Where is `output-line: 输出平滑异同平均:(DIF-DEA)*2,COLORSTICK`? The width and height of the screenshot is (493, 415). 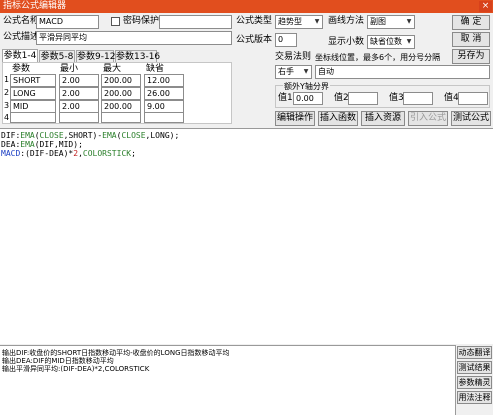
output-line: 输出平滑异同平均:(DIF-DEA)*2,COLORSTICK is located at coordinates (76, 369).